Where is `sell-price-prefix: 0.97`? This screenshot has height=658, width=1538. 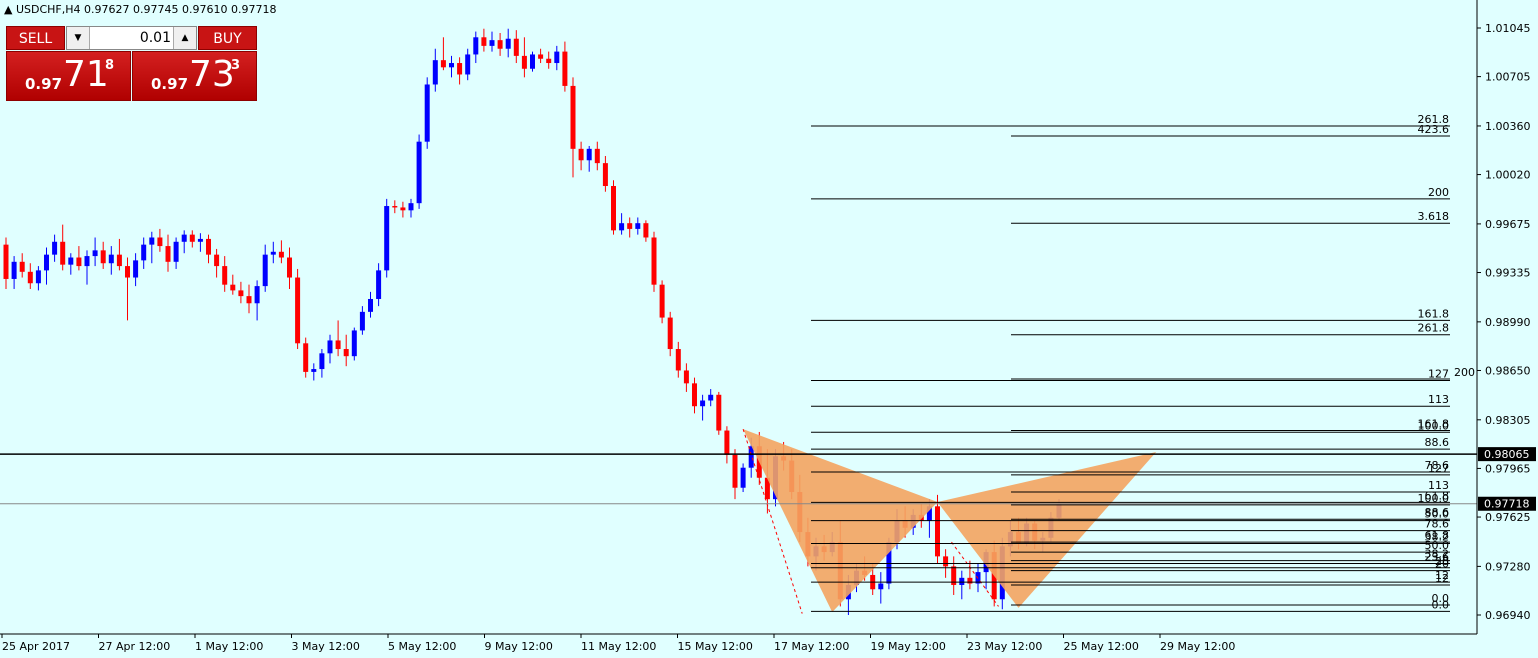 sell-price-prefix: 0.97 is located at coordinates (44, 84).